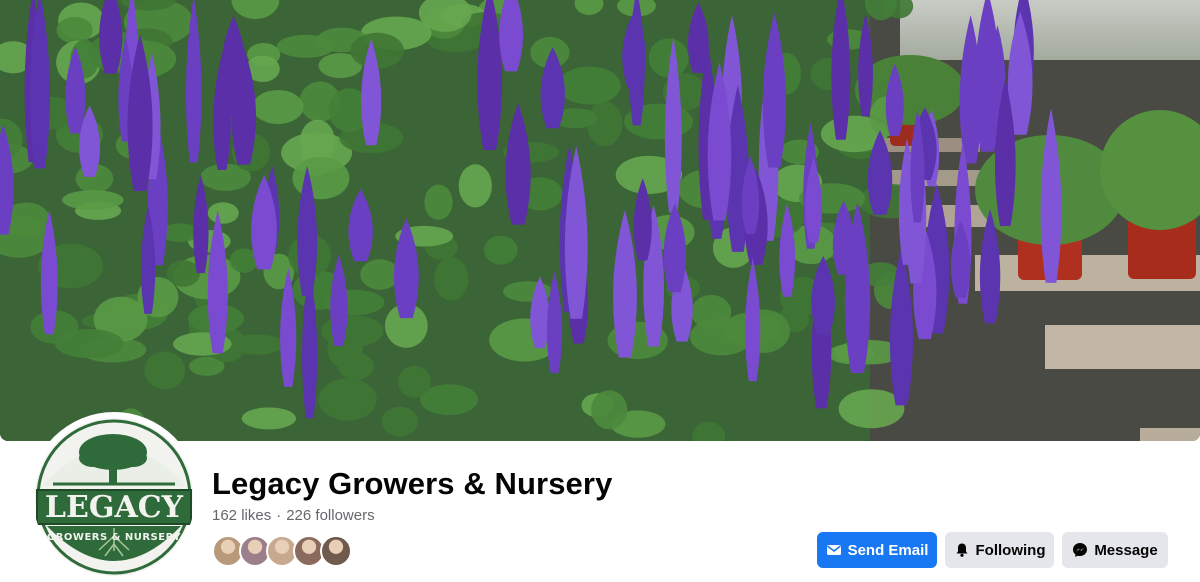 This screenshot has height=582, width=1200. Describe the element at coordinates (1126, 550) in the screenshot. I see `message-label: Message` at that location.